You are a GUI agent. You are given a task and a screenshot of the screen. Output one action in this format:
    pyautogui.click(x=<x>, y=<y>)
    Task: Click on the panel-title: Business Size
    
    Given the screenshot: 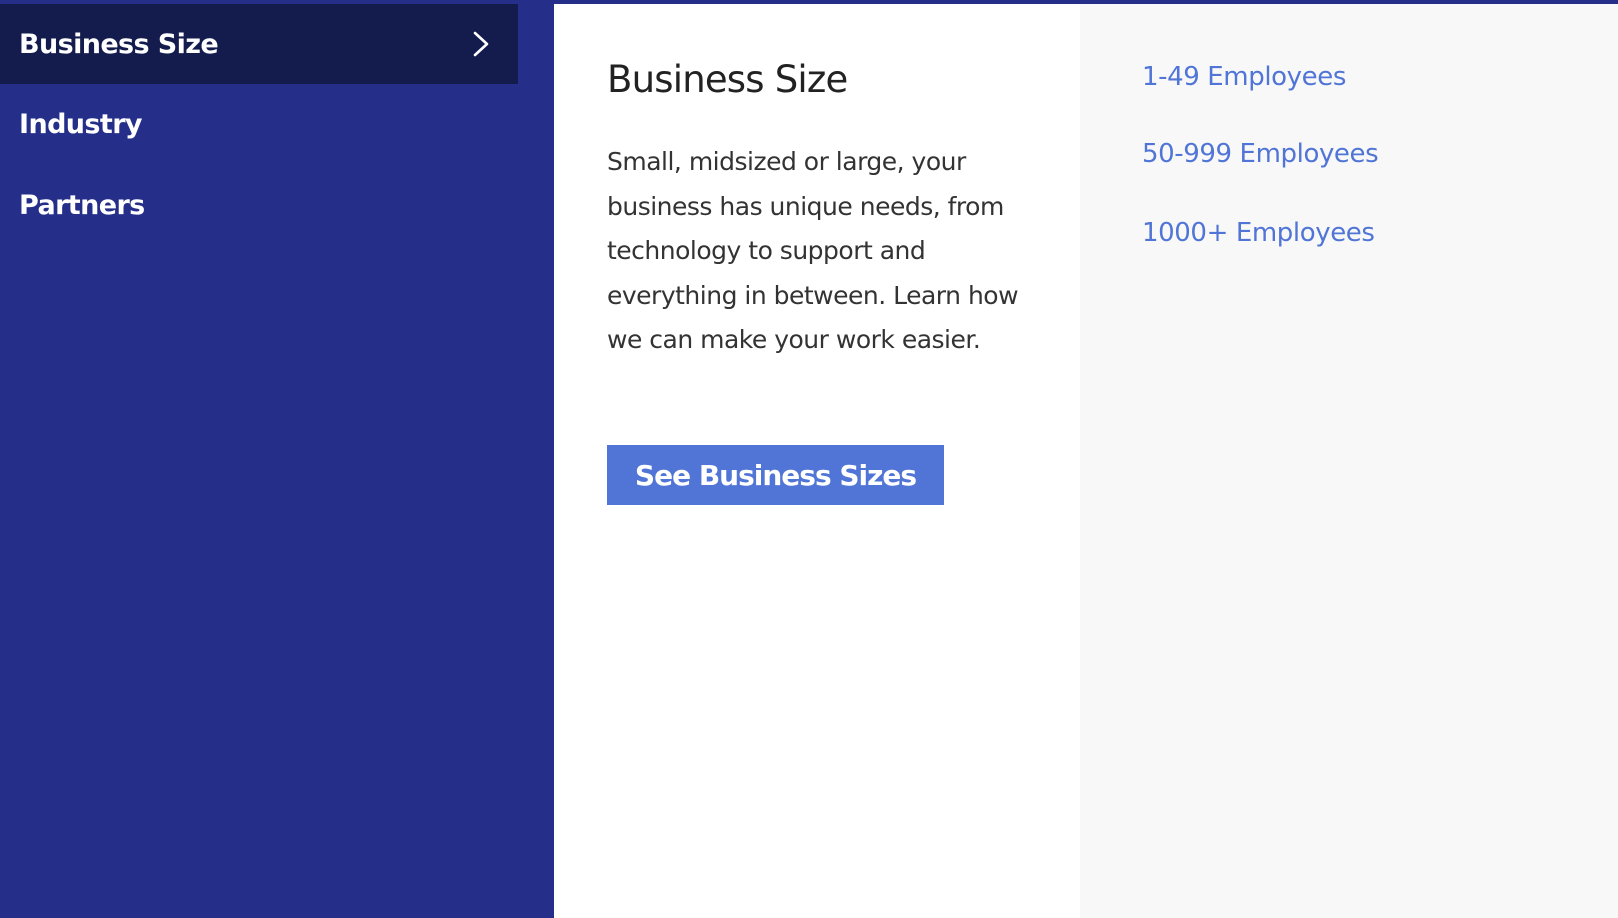 What is the action you would take?
    pyautogui.click(x=727, y=79)
    